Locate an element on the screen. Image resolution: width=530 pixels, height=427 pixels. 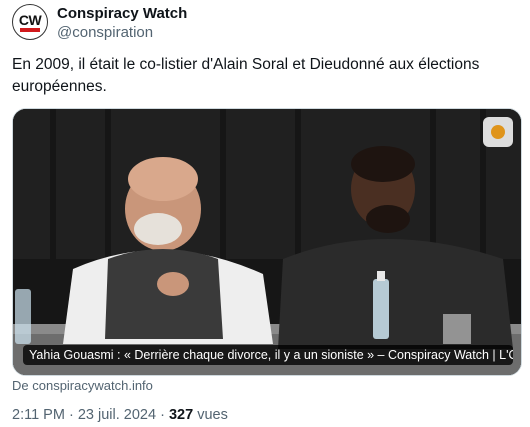
avatar-logo-text: CW is located at coordinates (30, 20).